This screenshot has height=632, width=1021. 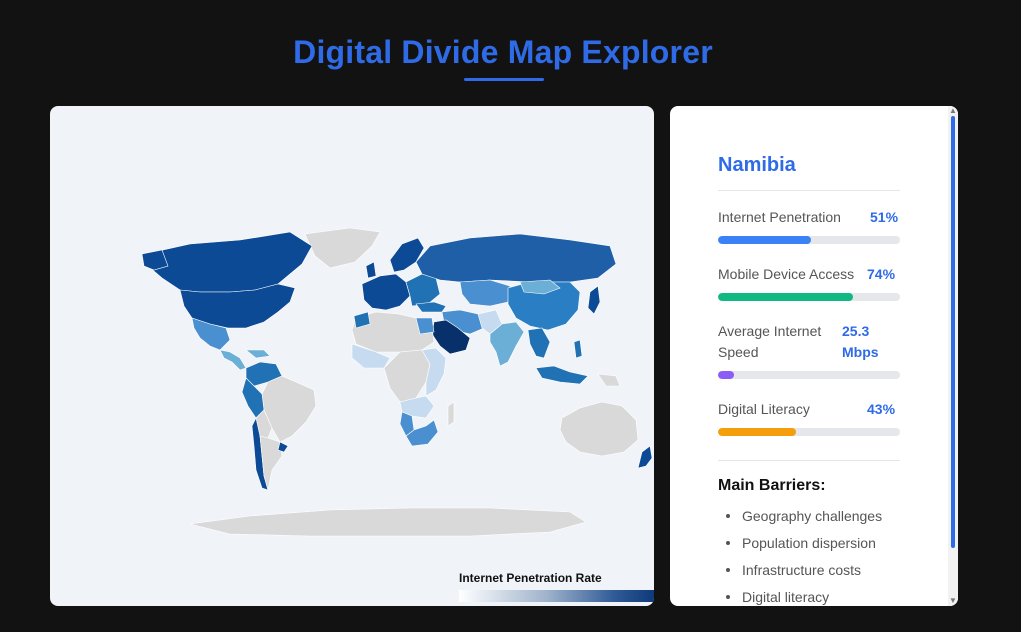 I want to click on country-madagascar, so click(x=451, y=414).